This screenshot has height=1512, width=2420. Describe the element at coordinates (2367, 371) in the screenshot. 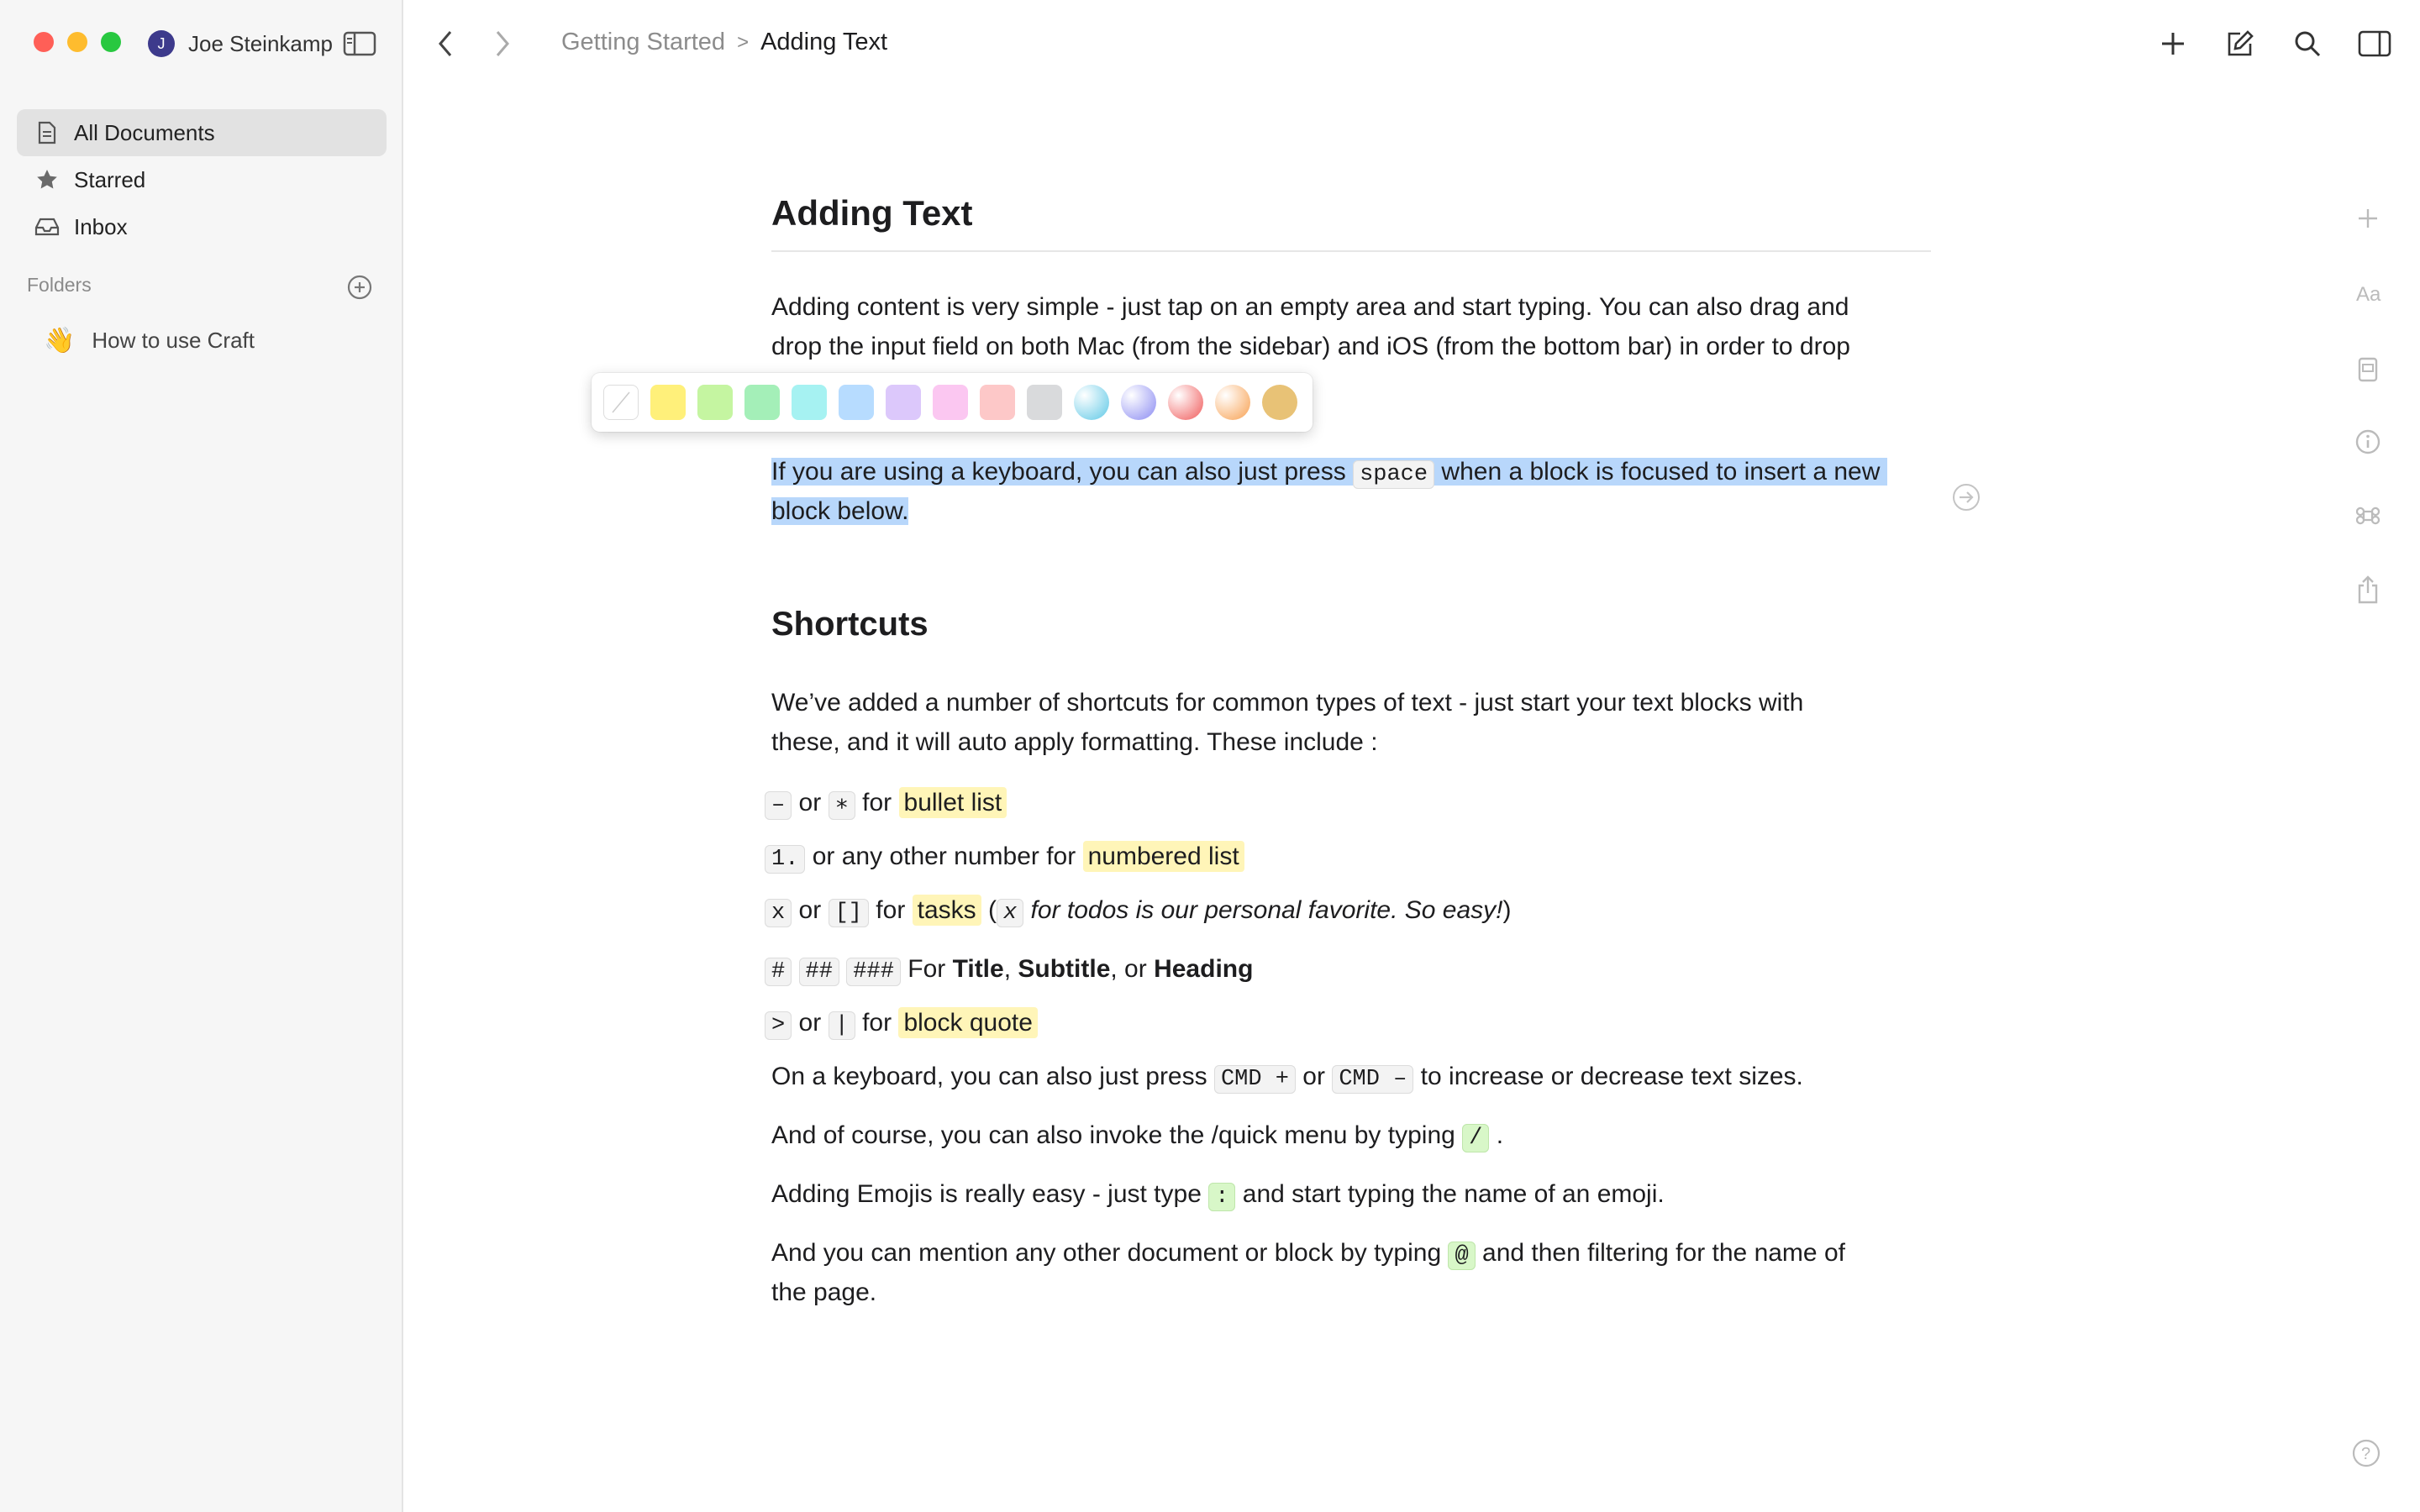

I see `page-style-icon` at that location.